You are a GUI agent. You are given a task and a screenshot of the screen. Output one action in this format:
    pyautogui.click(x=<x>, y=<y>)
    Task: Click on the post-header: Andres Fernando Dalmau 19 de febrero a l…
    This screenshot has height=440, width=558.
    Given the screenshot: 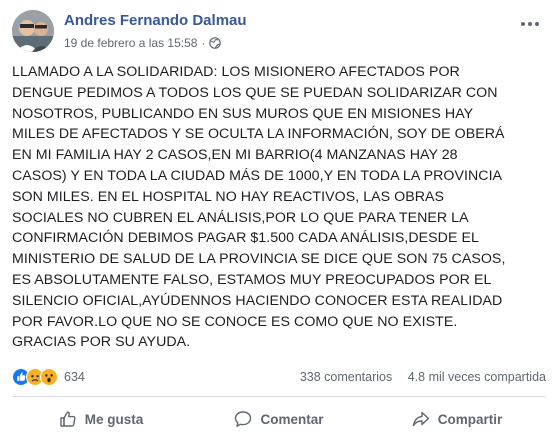 What is the action you would take?
    pyautogui.click(x=277, y=32)
    